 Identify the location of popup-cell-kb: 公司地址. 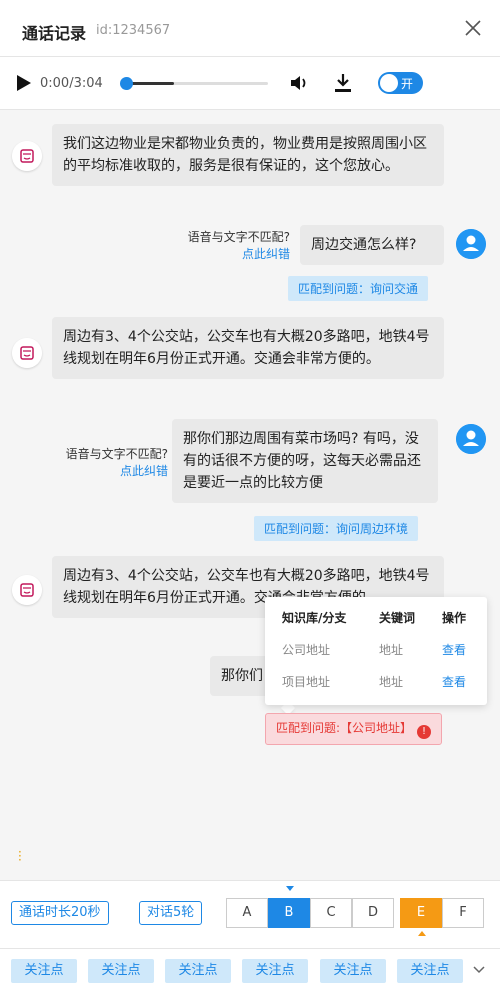
(306, 650).